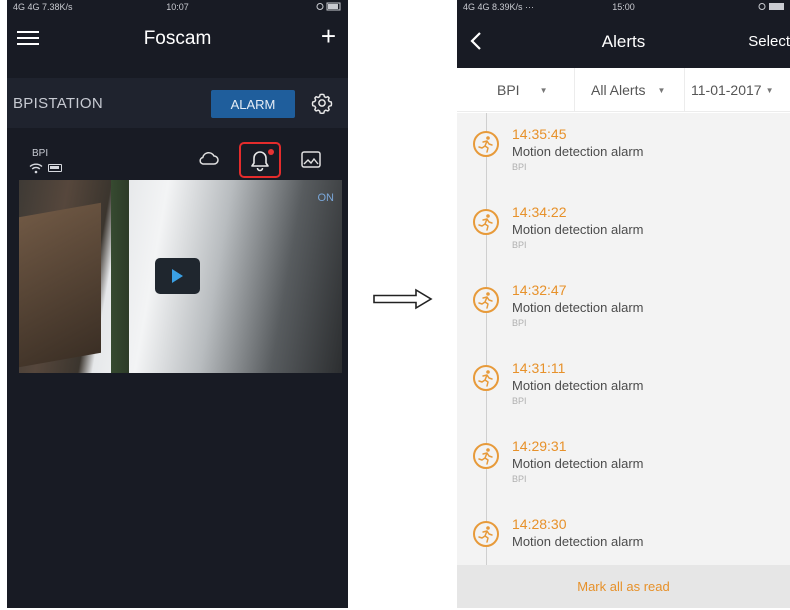 Image resolution: width=790 pixels, height=610 pixels. I want to click on gallery-icon, so click(311, 159).